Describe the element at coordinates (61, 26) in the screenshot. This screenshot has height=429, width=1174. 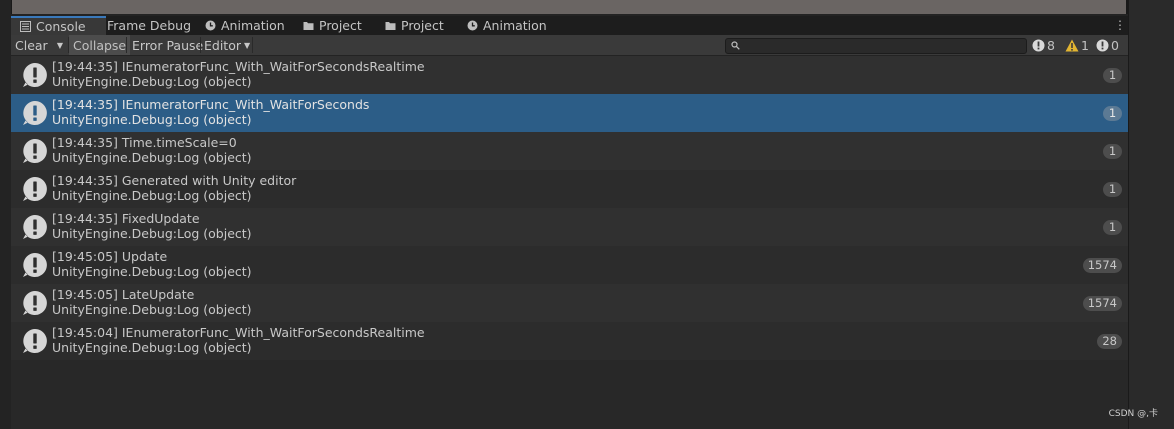
I see `tab-console-label: Console` at that location.